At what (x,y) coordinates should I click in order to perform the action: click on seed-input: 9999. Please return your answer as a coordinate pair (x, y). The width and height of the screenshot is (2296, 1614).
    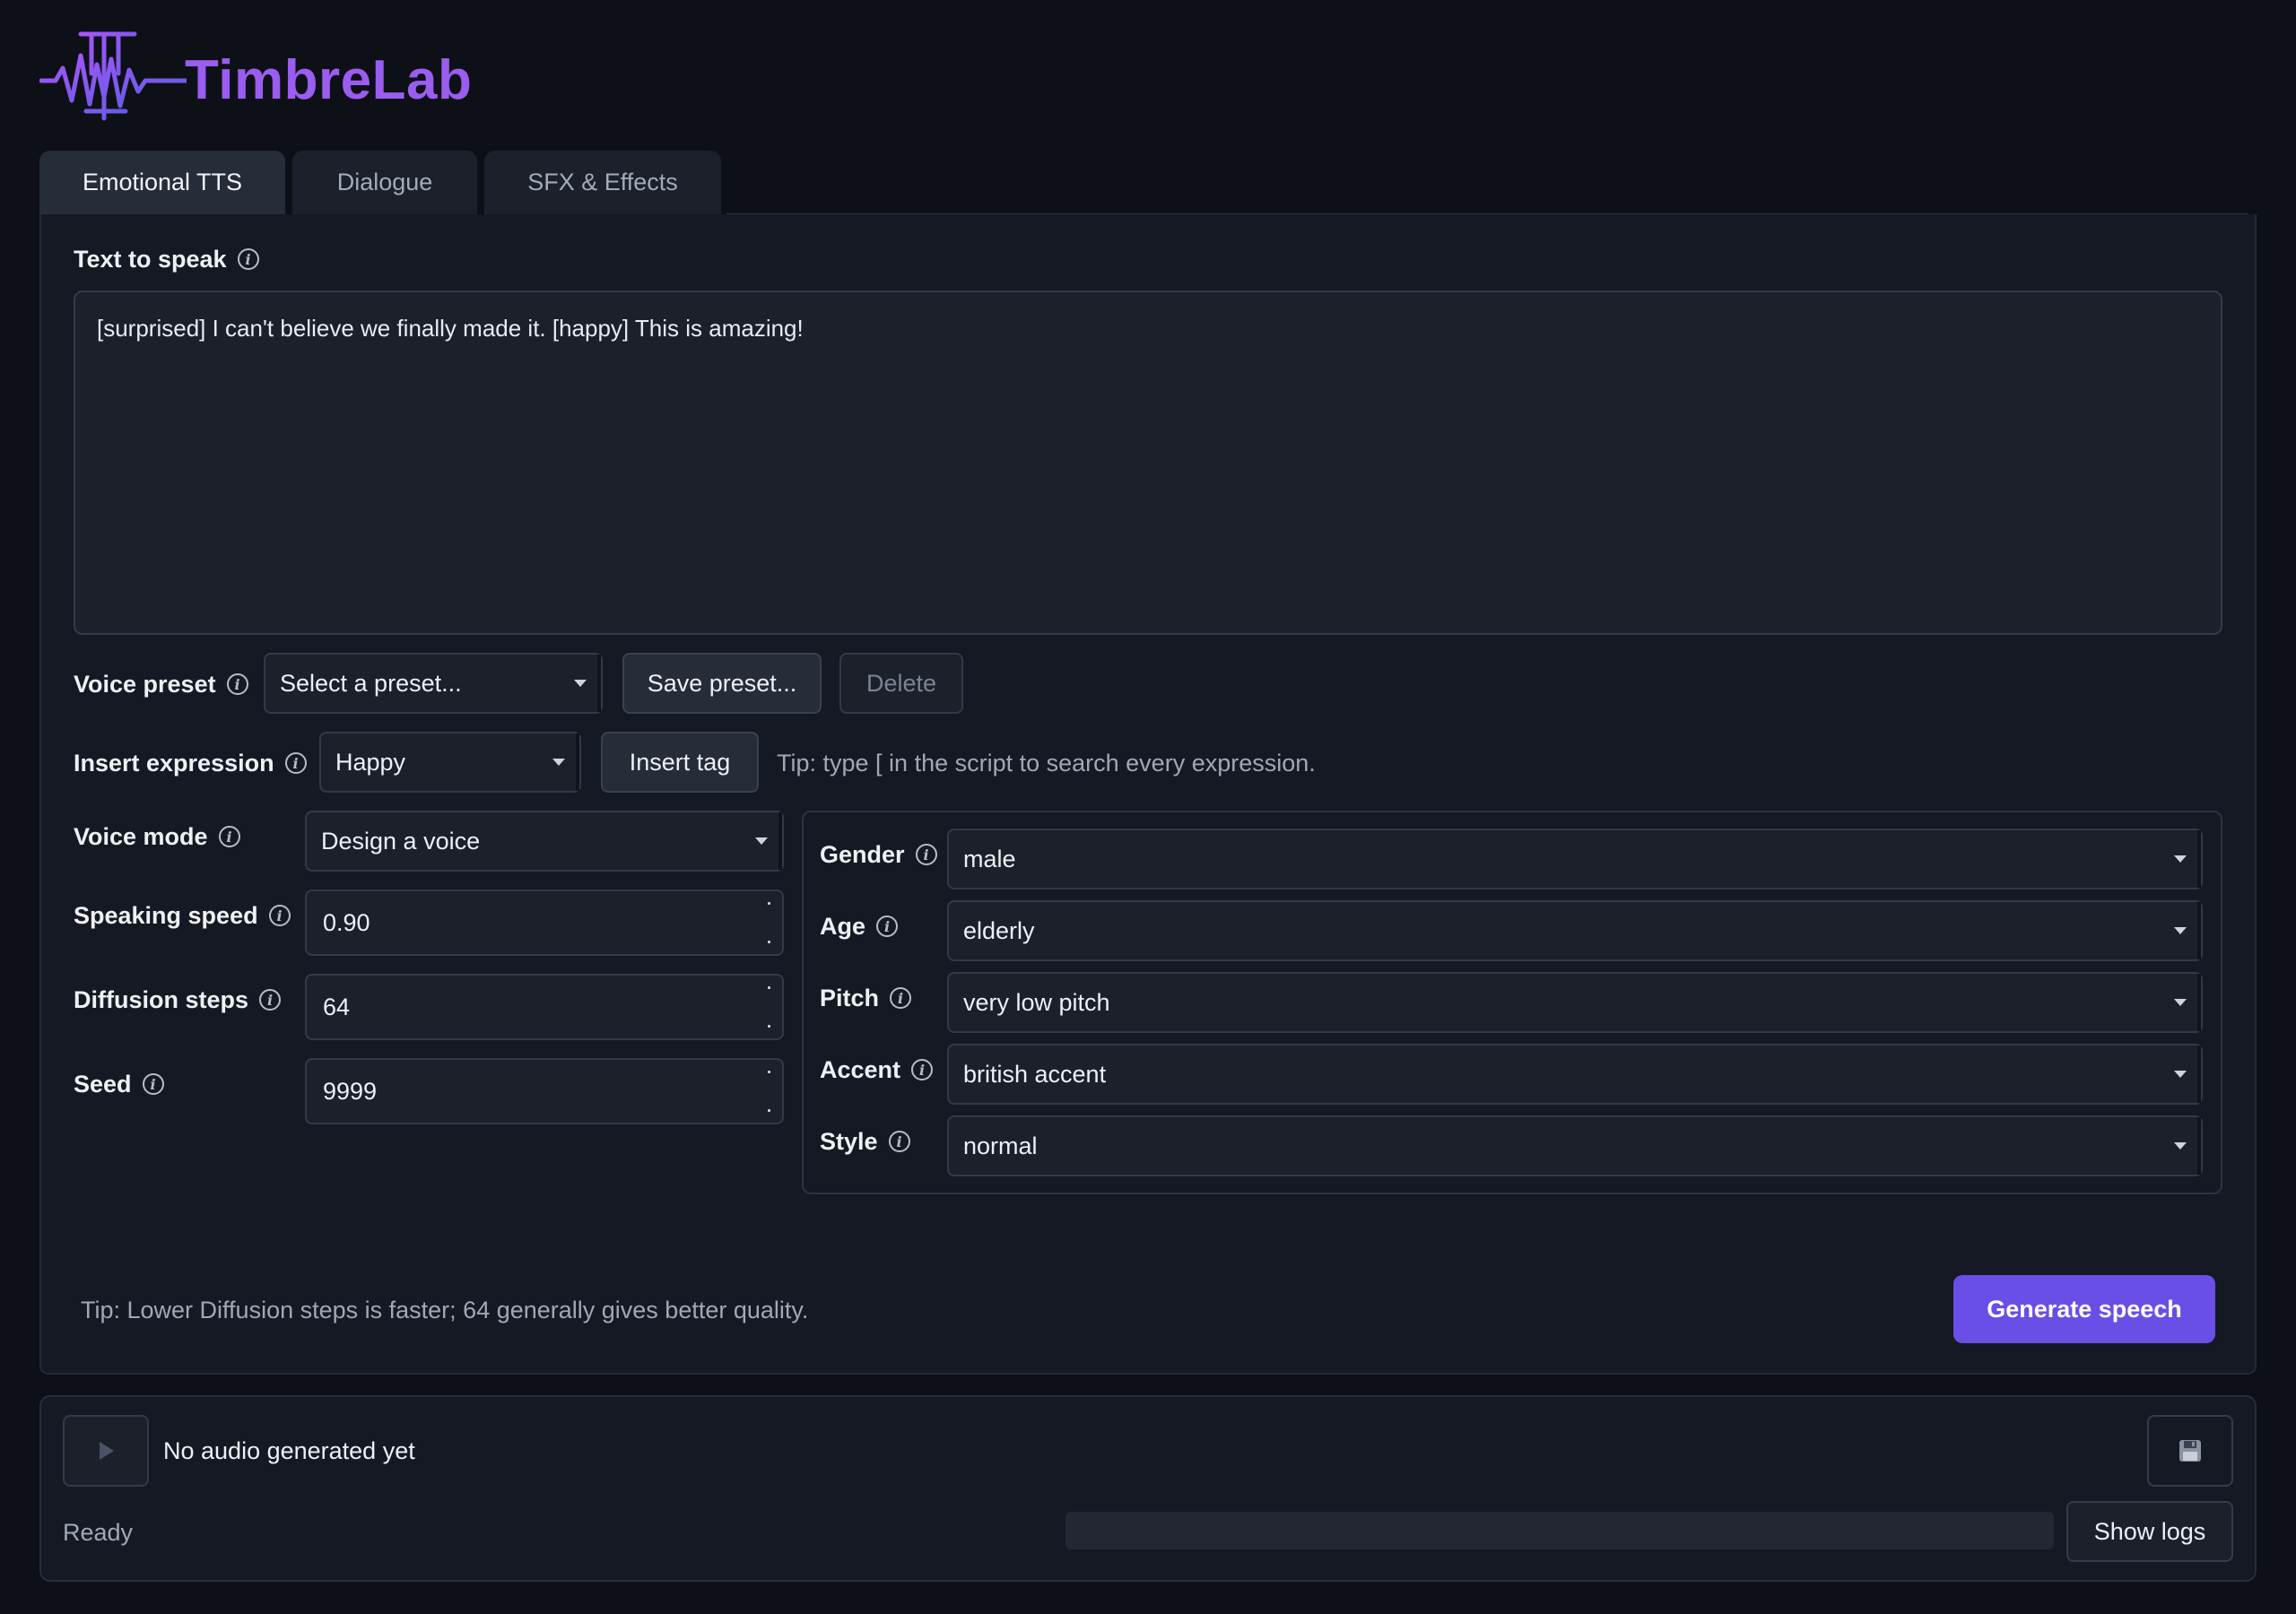
    Looking at the image, I should click on (544, 1091).